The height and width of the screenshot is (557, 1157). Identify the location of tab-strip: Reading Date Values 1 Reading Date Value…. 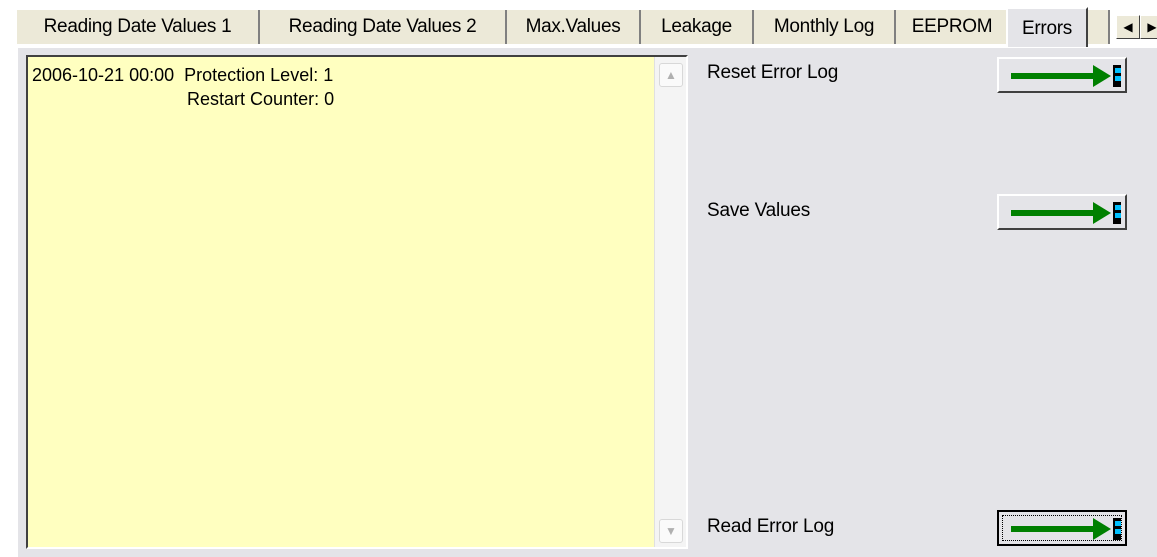
(586, 27).